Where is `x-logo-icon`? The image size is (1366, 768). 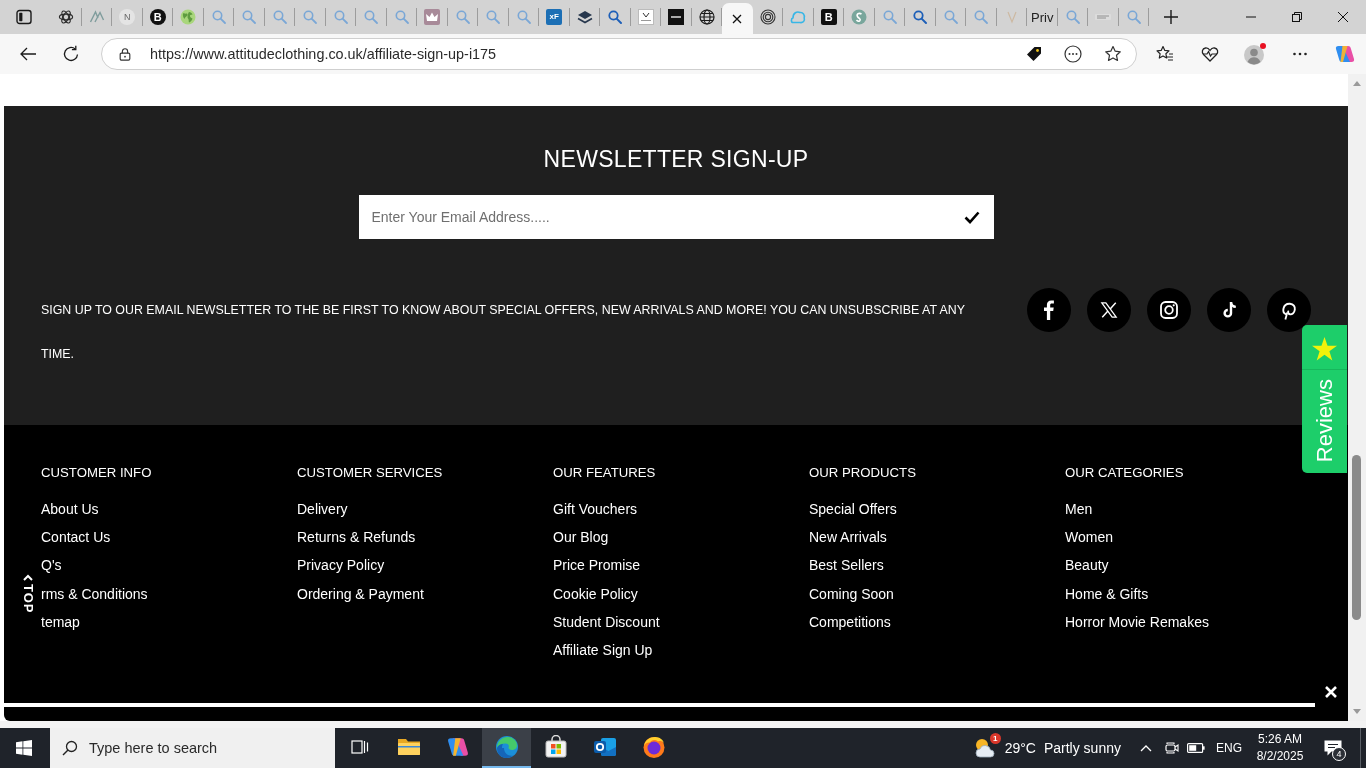
x-logo-icon is located at coordinates (1109, 310).